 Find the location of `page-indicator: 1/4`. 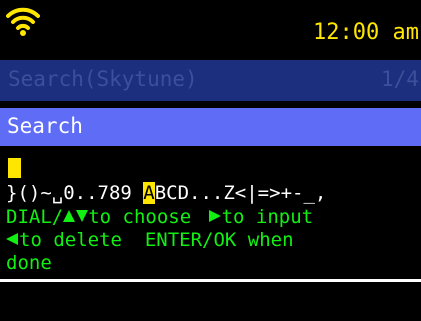

page-indicator: 1/4 is located at coordinates (400, 79).